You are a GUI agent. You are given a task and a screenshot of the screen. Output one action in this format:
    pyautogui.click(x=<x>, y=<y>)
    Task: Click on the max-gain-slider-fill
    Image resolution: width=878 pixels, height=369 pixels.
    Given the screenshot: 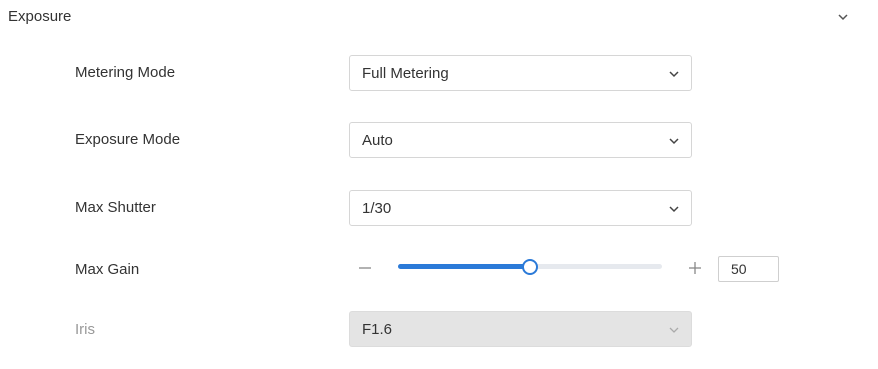 What is the action you would take?
    pyautogui.click(x=464, y=266)
    